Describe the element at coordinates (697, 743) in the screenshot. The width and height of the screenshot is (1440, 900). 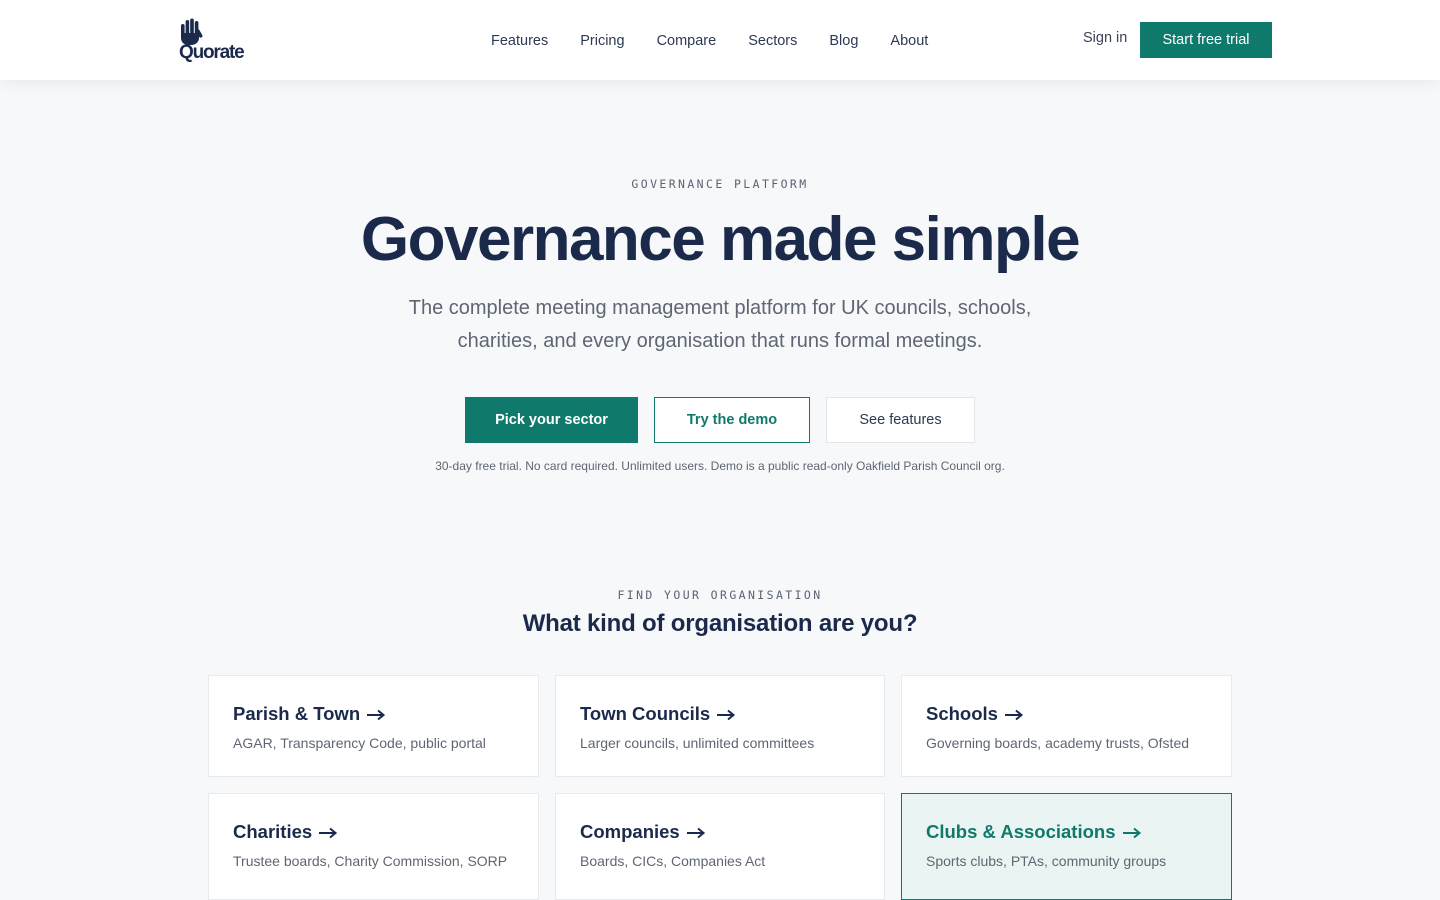
I see `card-description: Larger councils, unlimited committees` at that location.